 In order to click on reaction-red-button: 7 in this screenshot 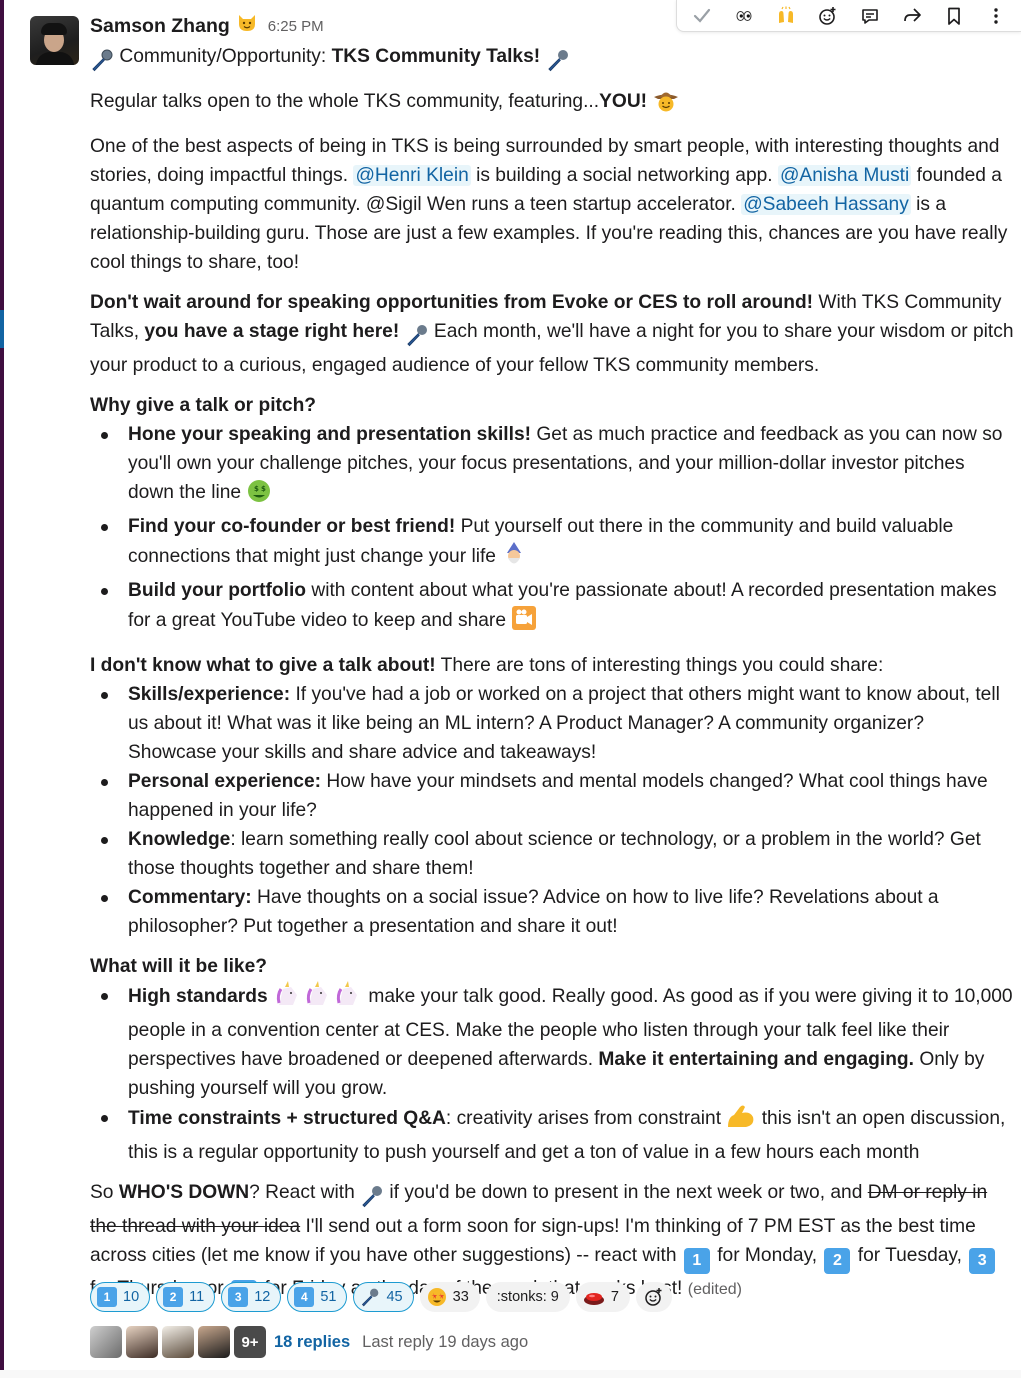, I will do `click(602, 1297)`.